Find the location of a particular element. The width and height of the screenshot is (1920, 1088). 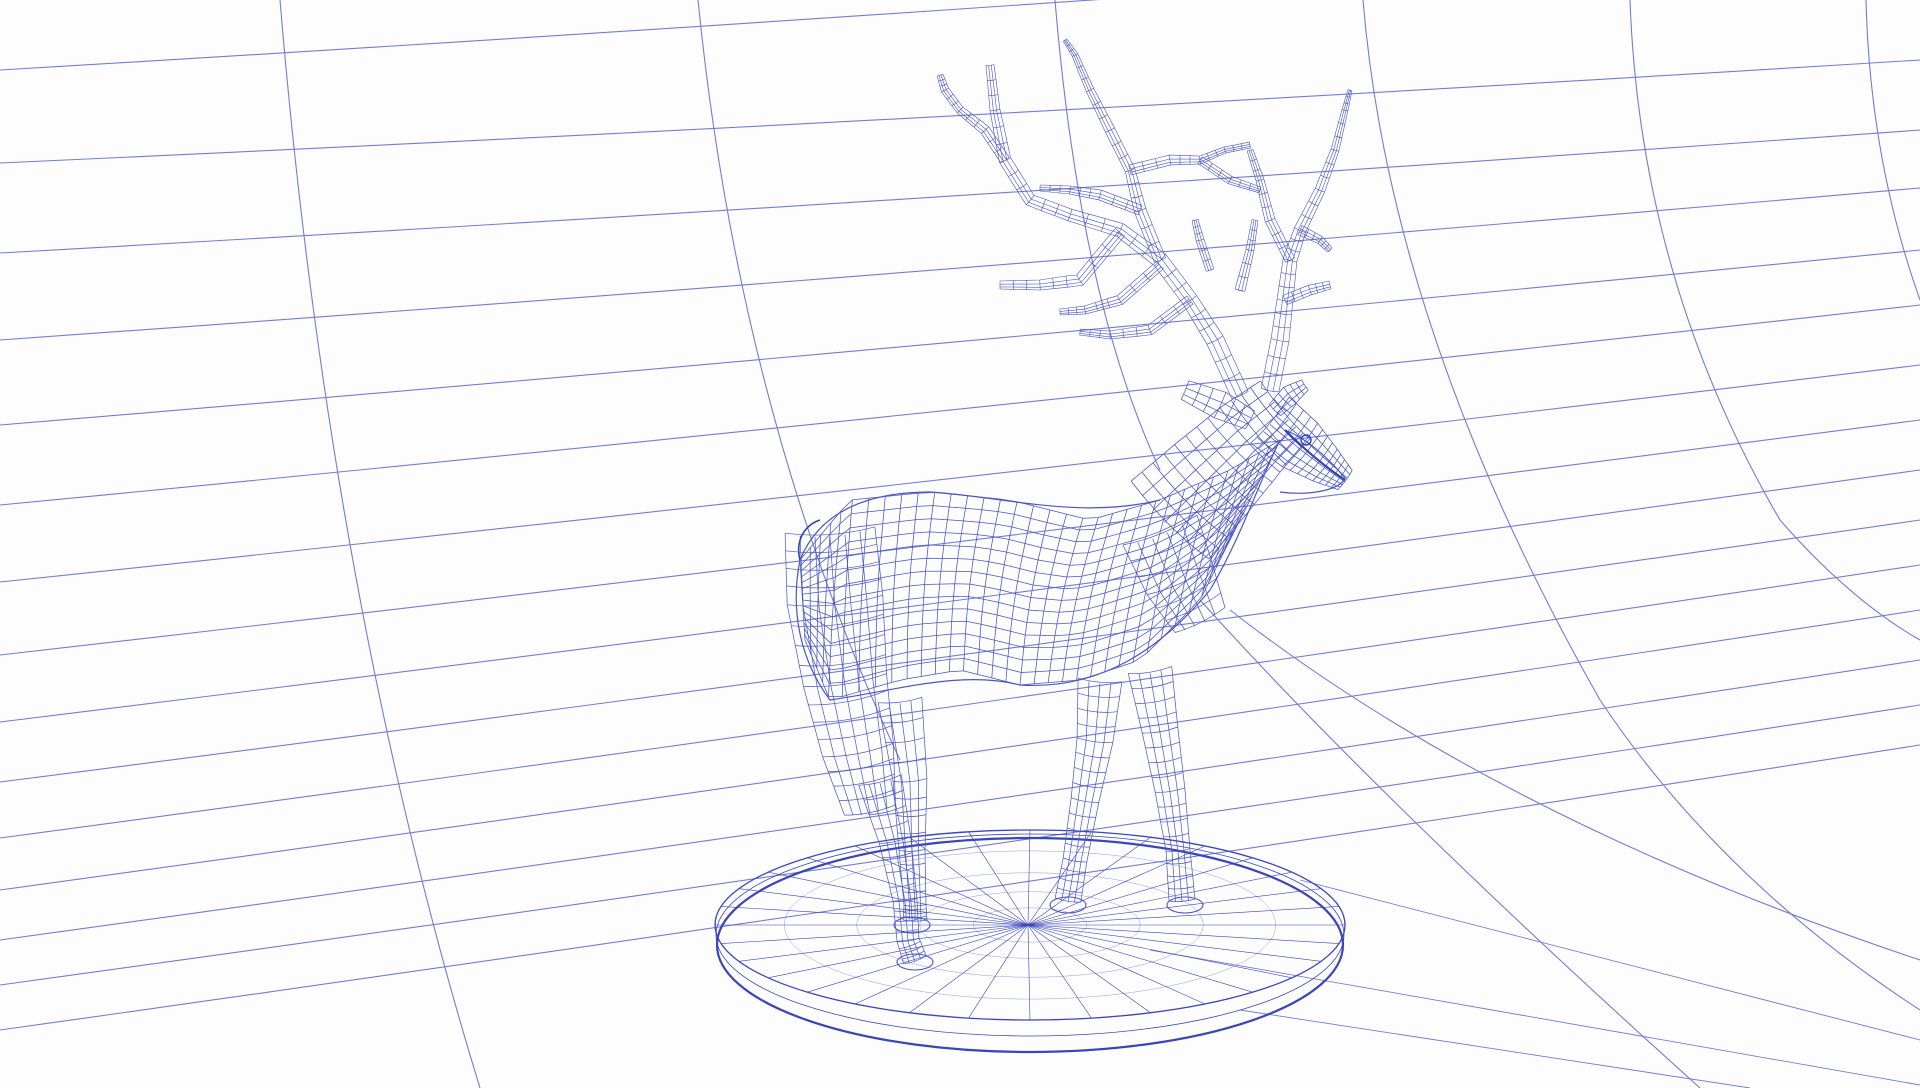

deer-hind-leg-left is located at coordinates (892, 869).